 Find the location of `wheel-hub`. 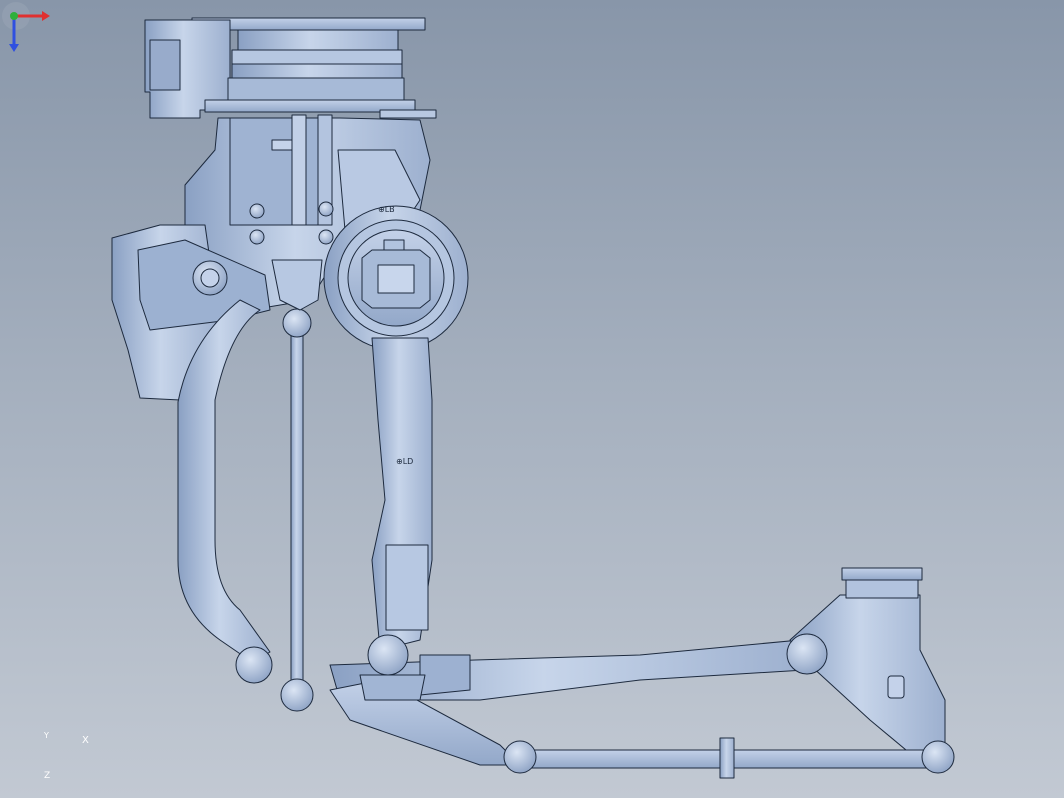

wheel-hub is located at coordinates (396, 278).